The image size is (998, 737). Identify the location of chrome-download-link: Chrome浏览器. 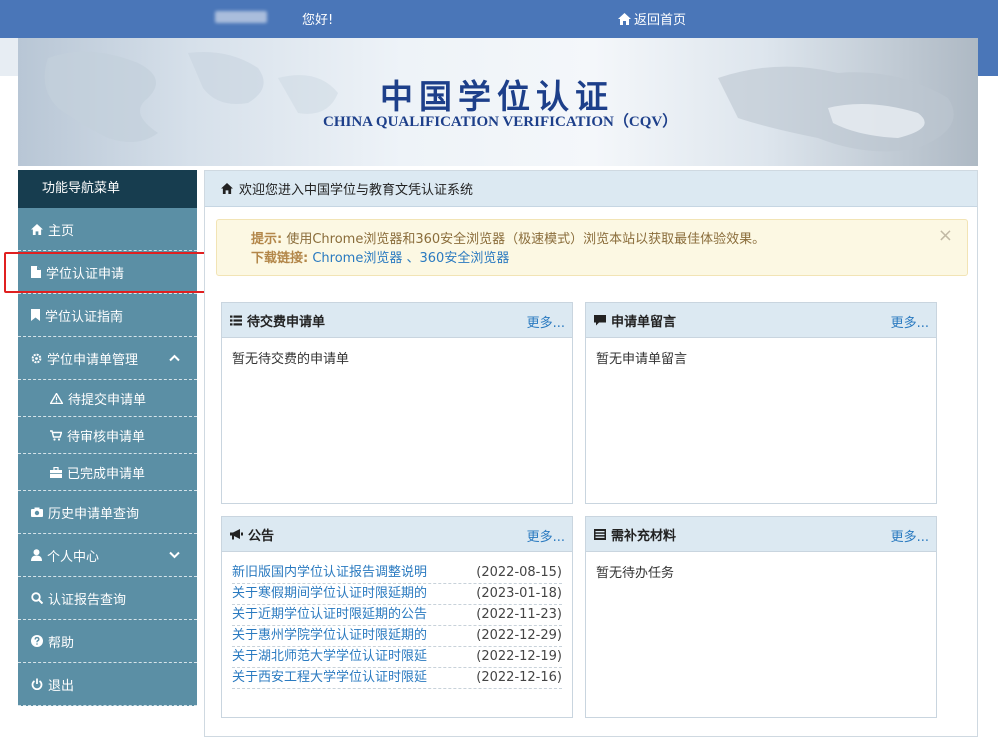
(357, 258).